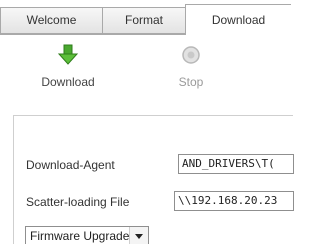 The height and width of the screenshot is (244, 320). I want to click on tab-download: Download, so click(238, 19).